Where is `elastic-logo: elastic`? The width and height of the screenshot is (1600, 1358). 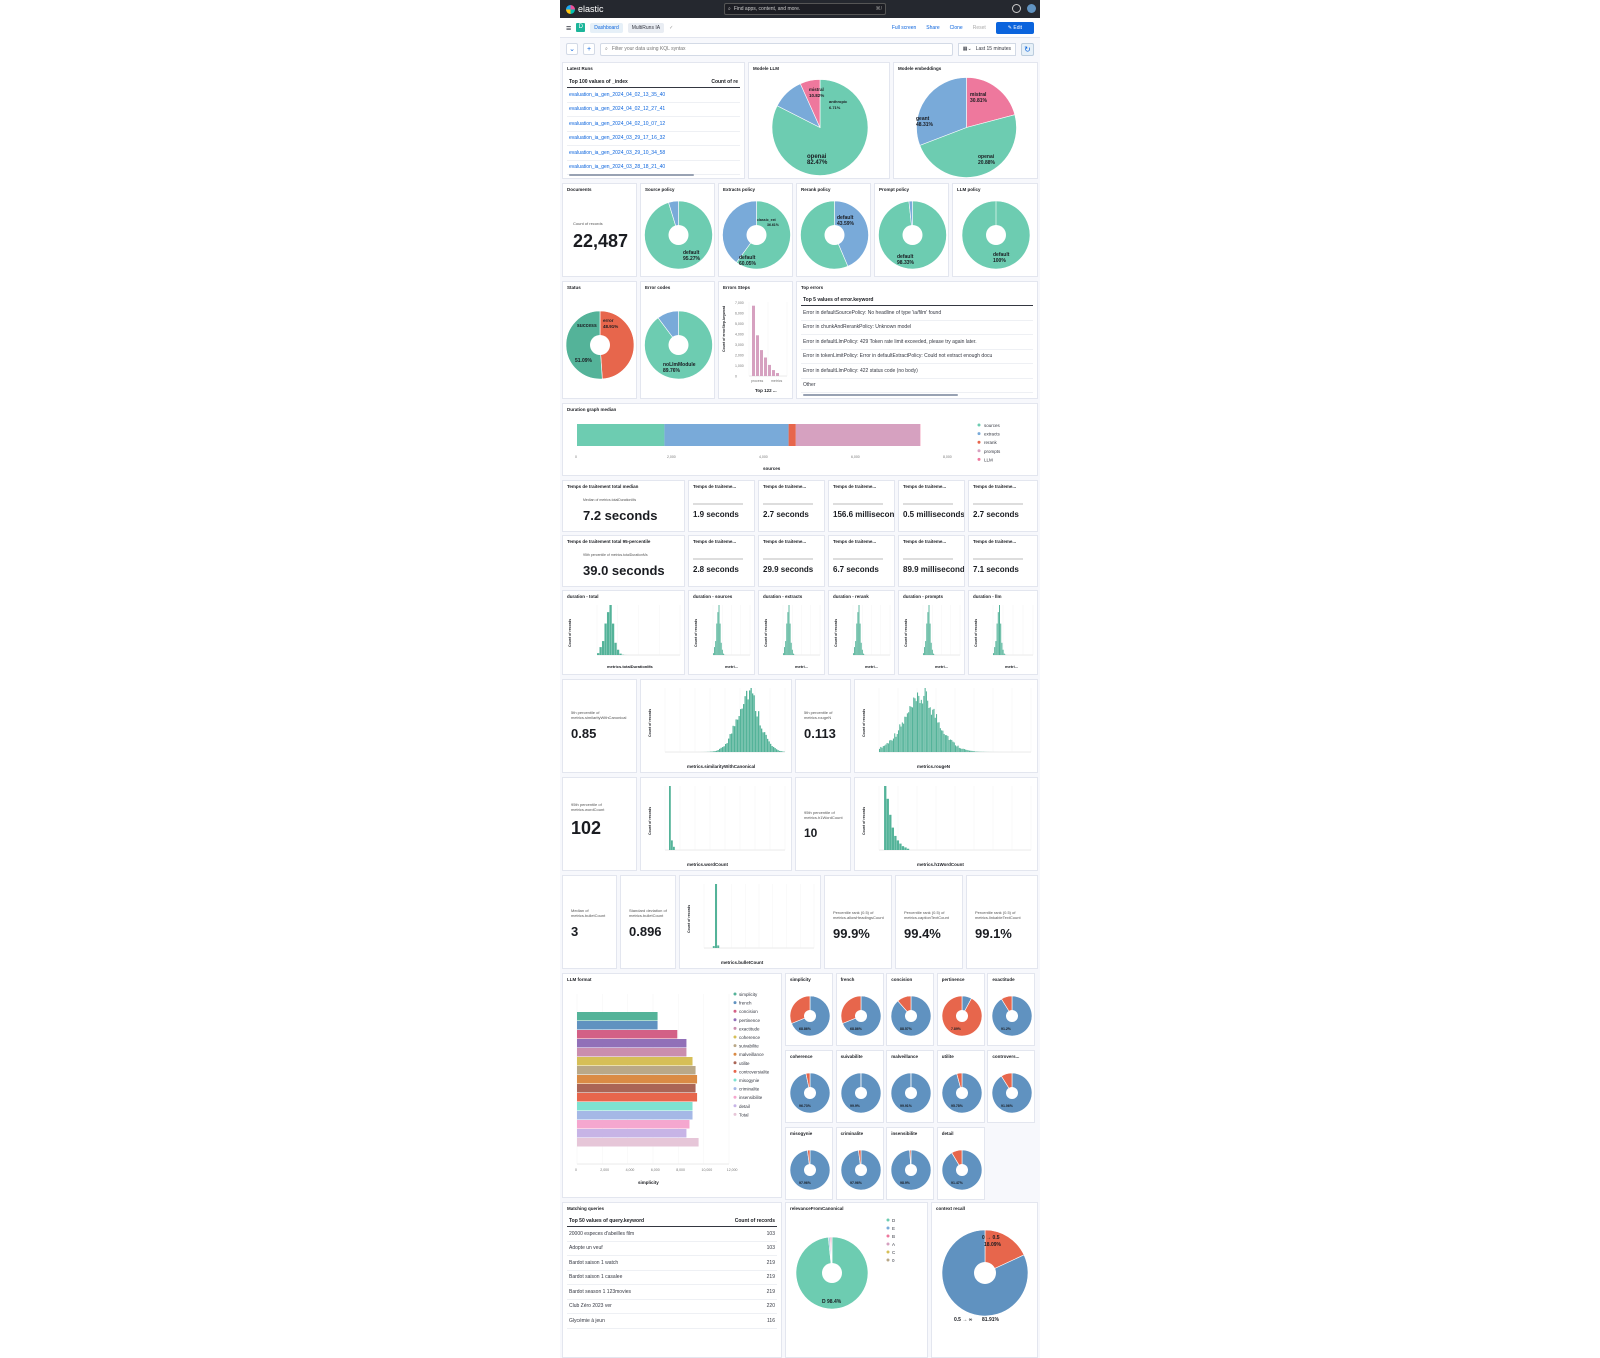
elastic-logo: elastic is located at coordinates (585, 9).